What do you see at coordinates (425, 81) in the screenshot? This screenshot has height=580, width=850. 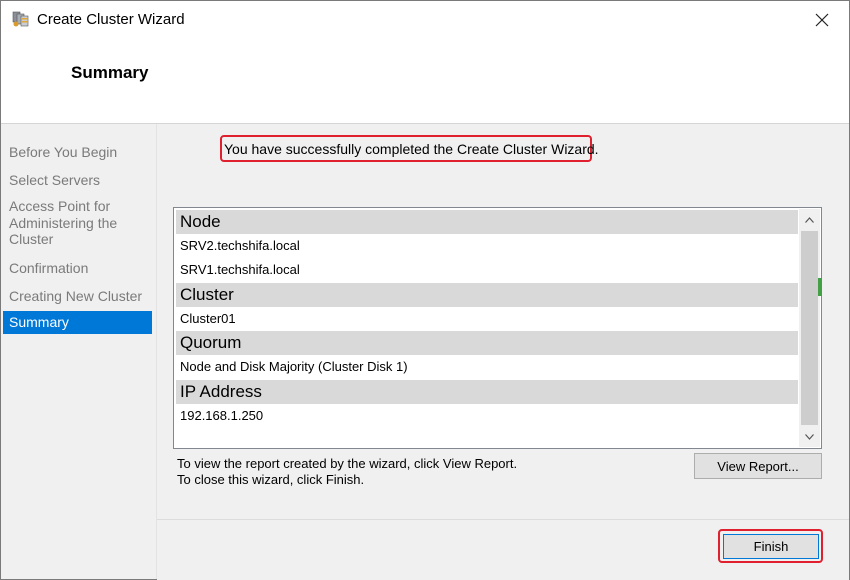 I see `wizard-header: Summary` at bounding box center [425, 81].